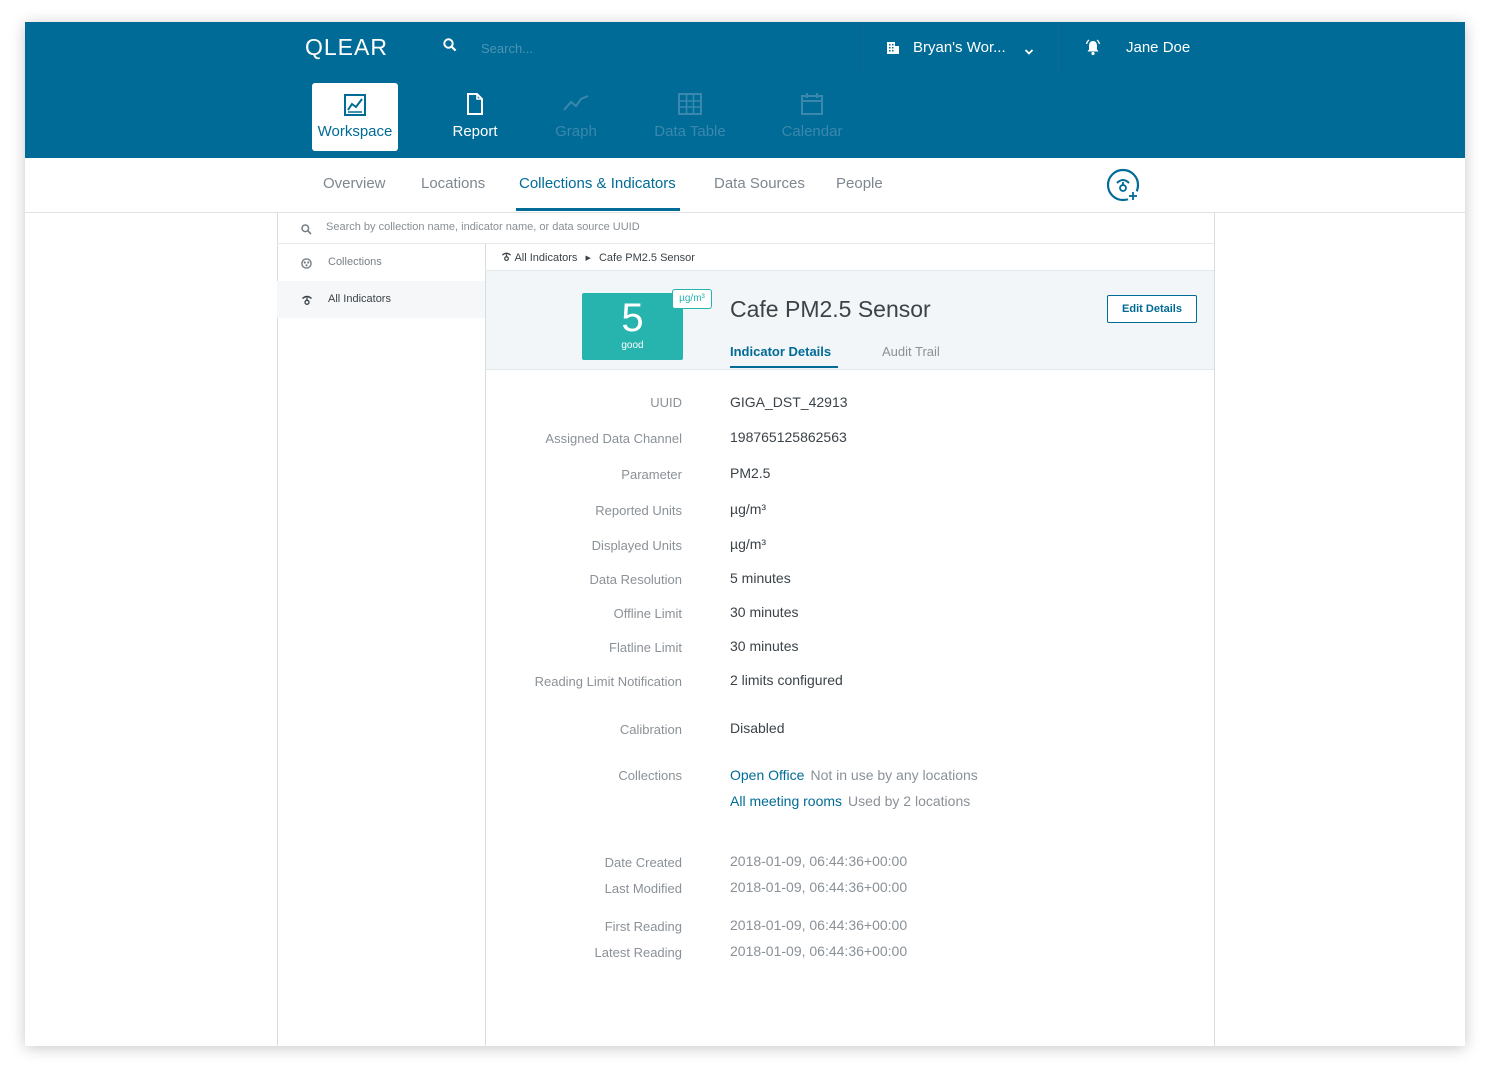  I want to click on offline-limit-value: 30 minutes, so click(764, 612).